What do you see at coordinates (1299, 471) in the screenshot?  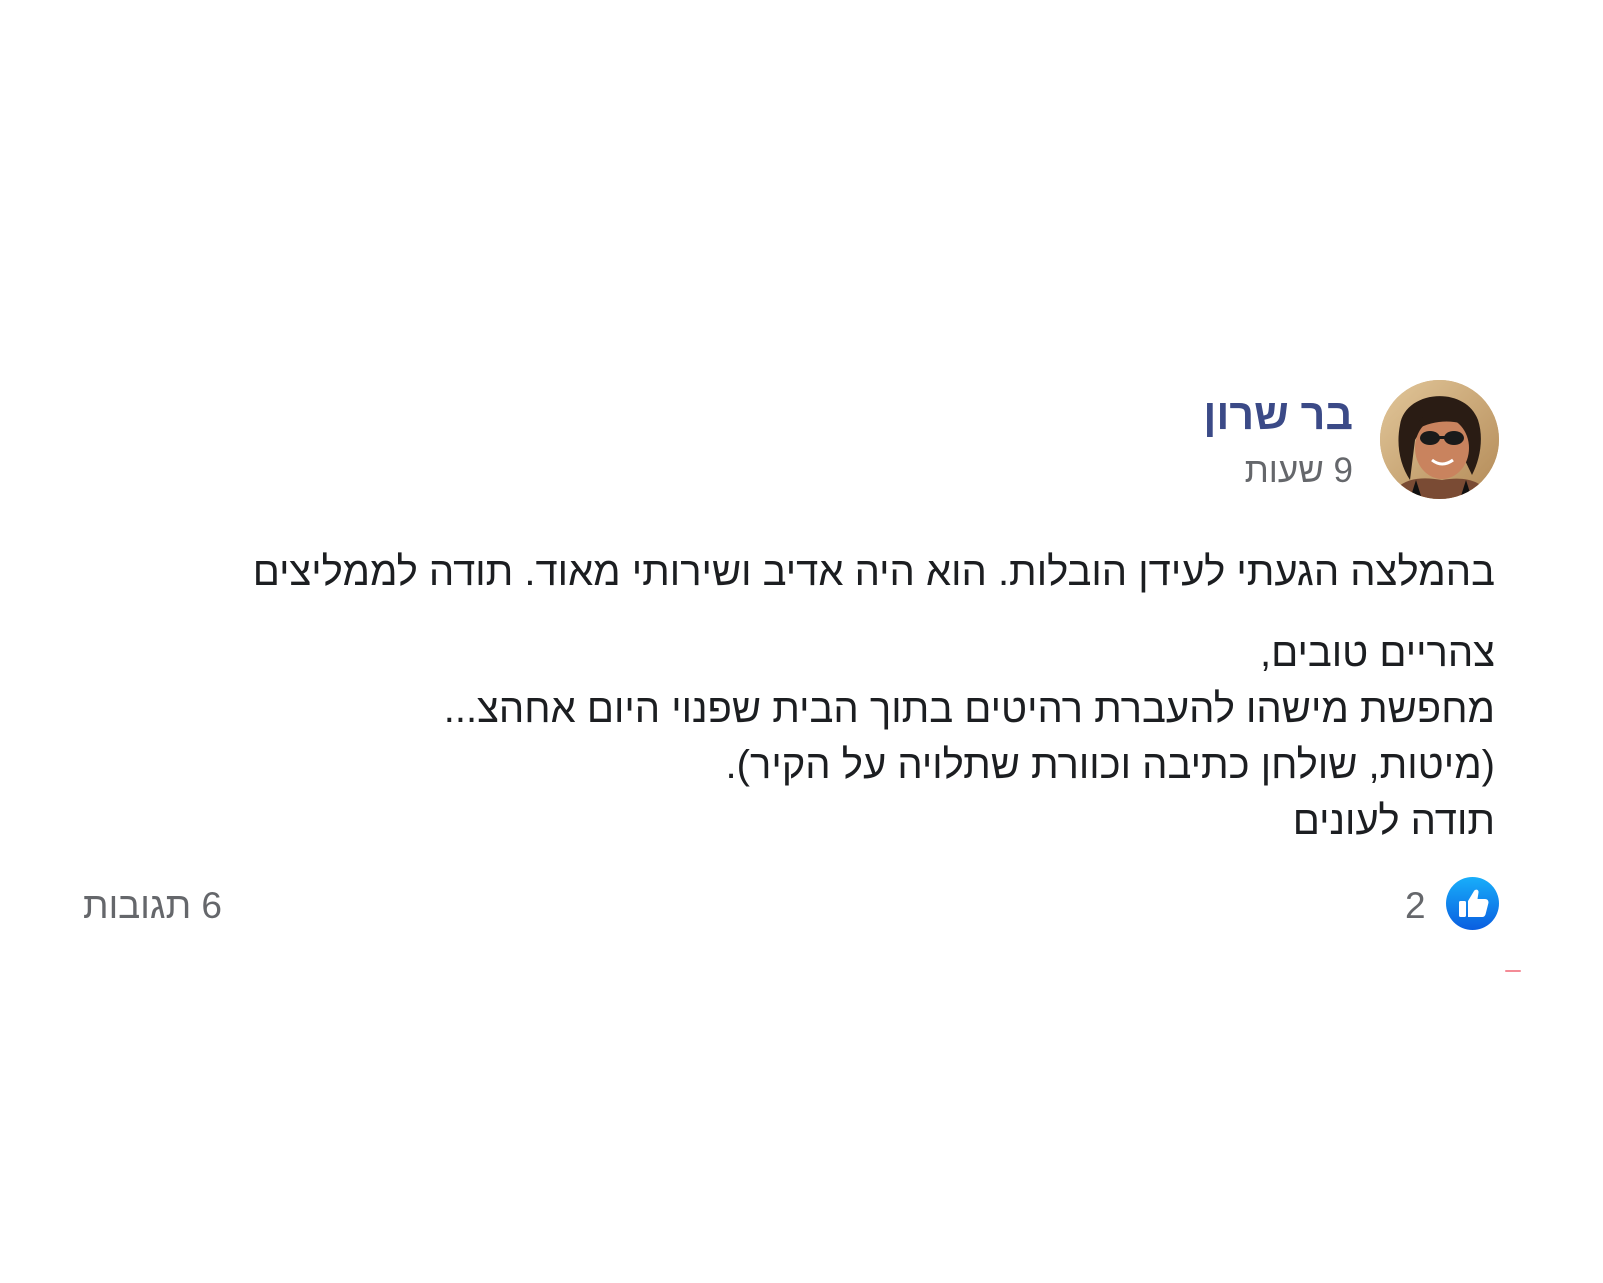 I see `post-timestamp: 9 שעות` at bounding box center [1299, 471].